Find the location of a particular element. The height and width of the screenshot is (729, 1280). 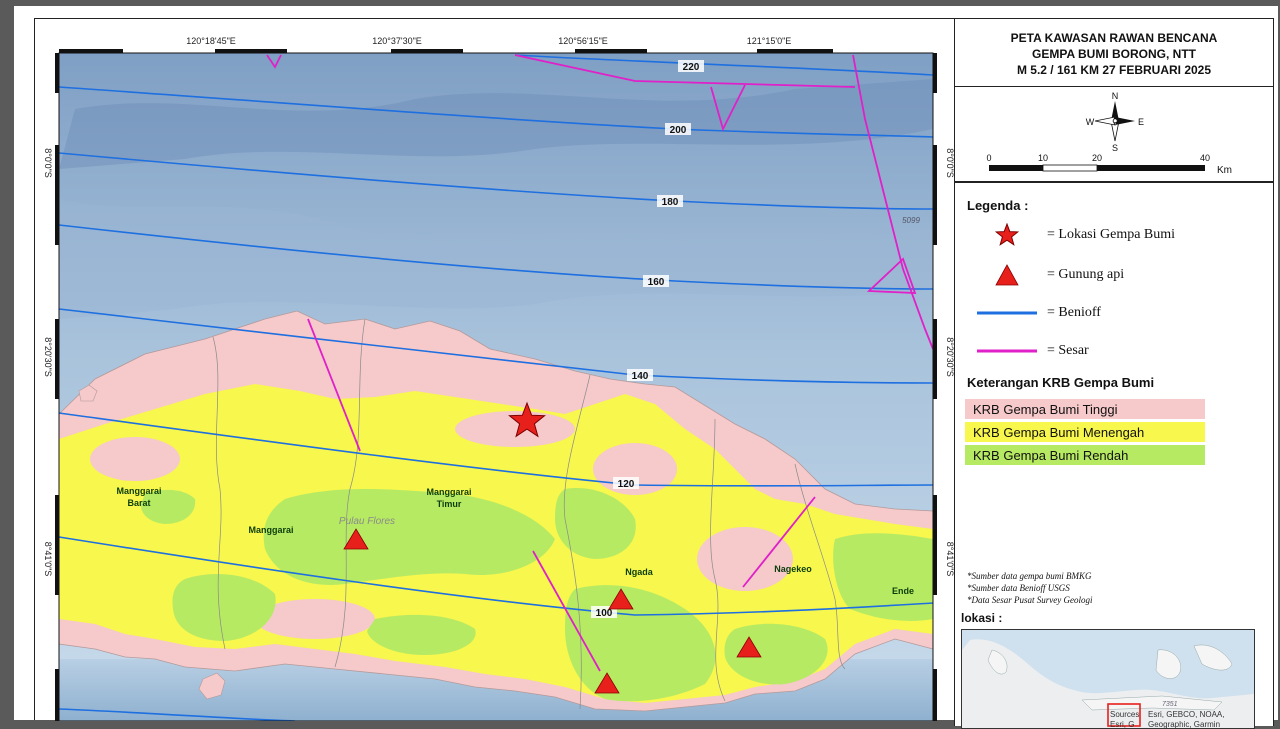

compass-panel: N S W E 0 10 20 40 Km is located at coordinates (1114, 134).